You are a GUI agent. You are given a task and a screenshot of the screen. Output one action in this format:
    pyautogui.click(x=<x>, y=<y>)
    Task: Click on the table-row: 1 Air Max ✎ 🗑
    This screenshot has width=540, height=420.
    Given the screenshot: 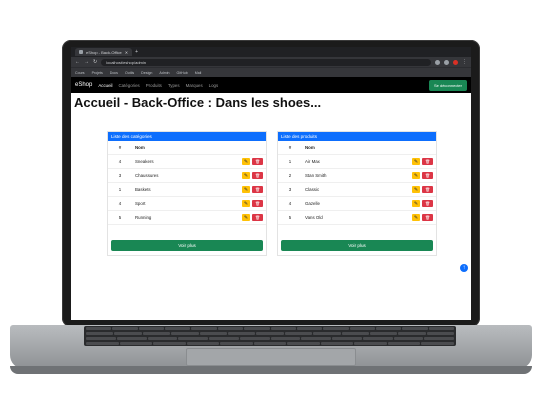 What is the action you would take?
    pyautogui.click(x=357, y=162)
    